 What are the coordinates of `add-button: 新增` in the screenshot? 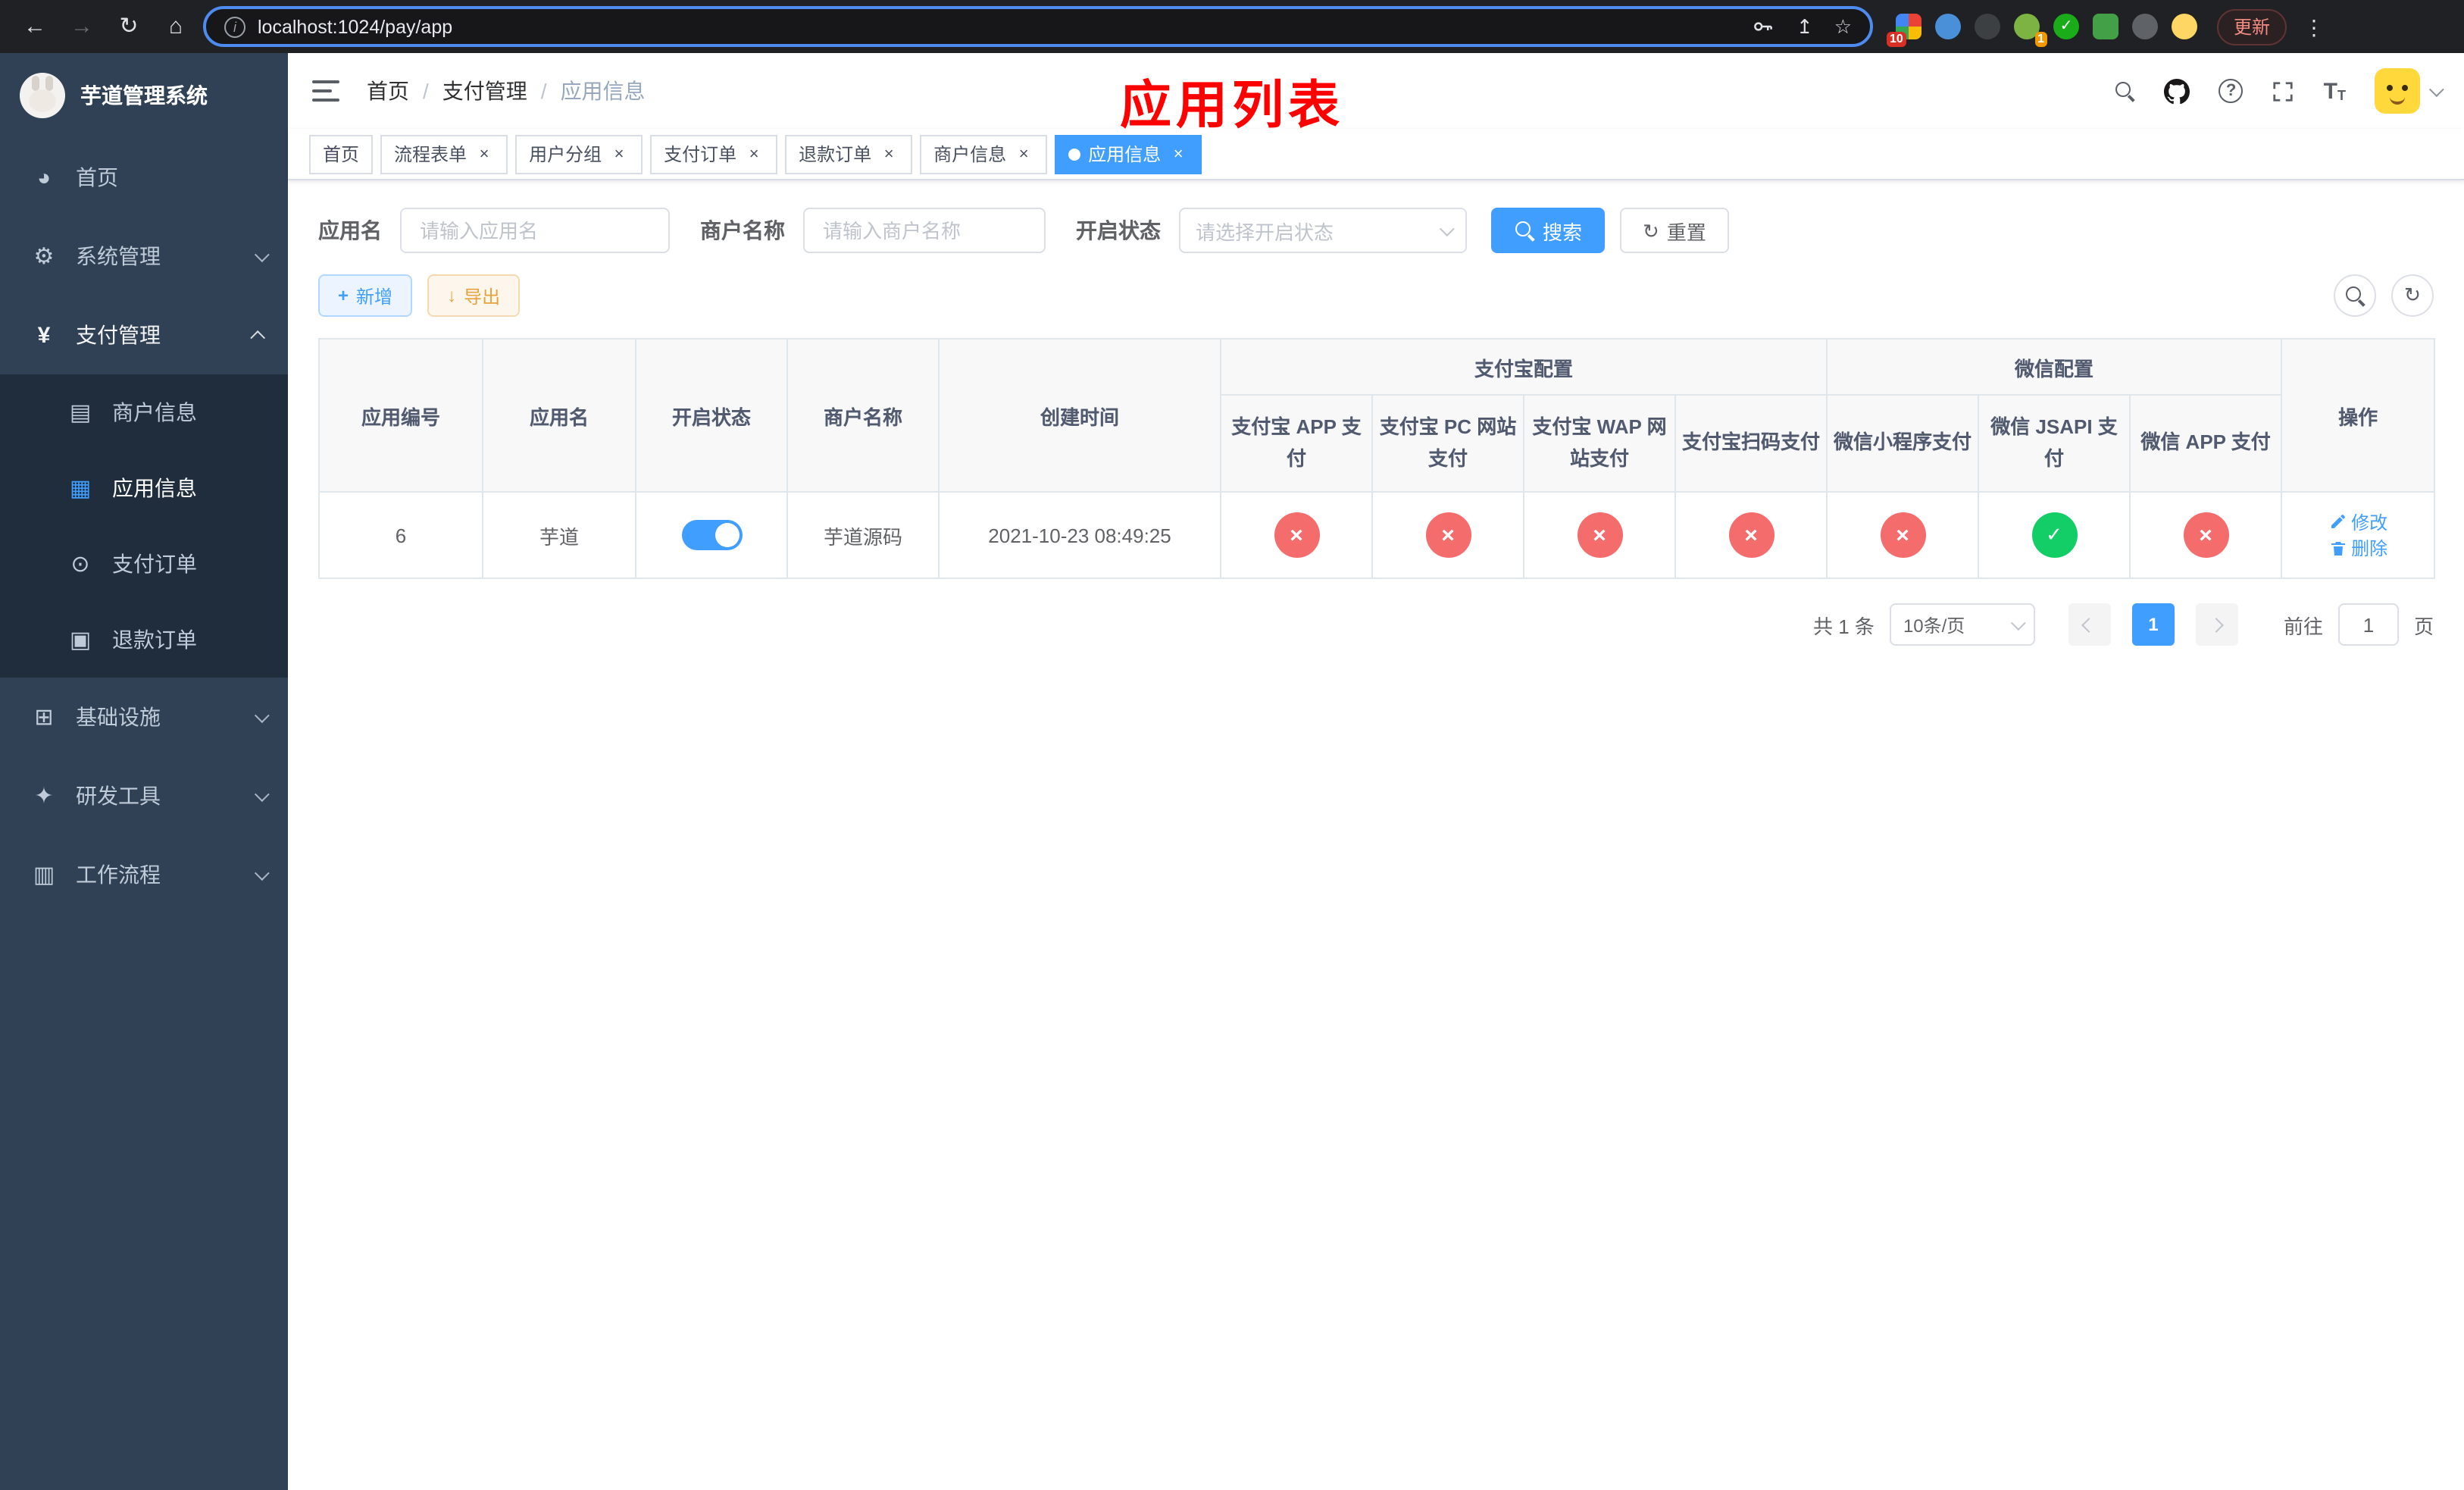 It's located at (365, 295).